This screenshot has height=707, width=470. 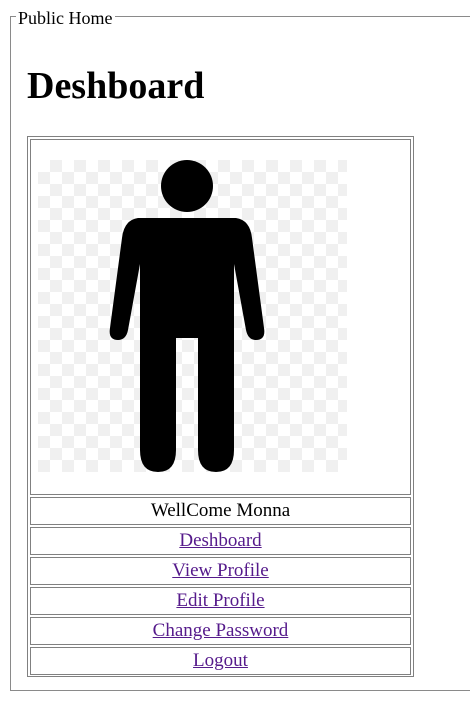 I want to click on welcome-cell: WellCome Monna, so click(x=220, y=511).